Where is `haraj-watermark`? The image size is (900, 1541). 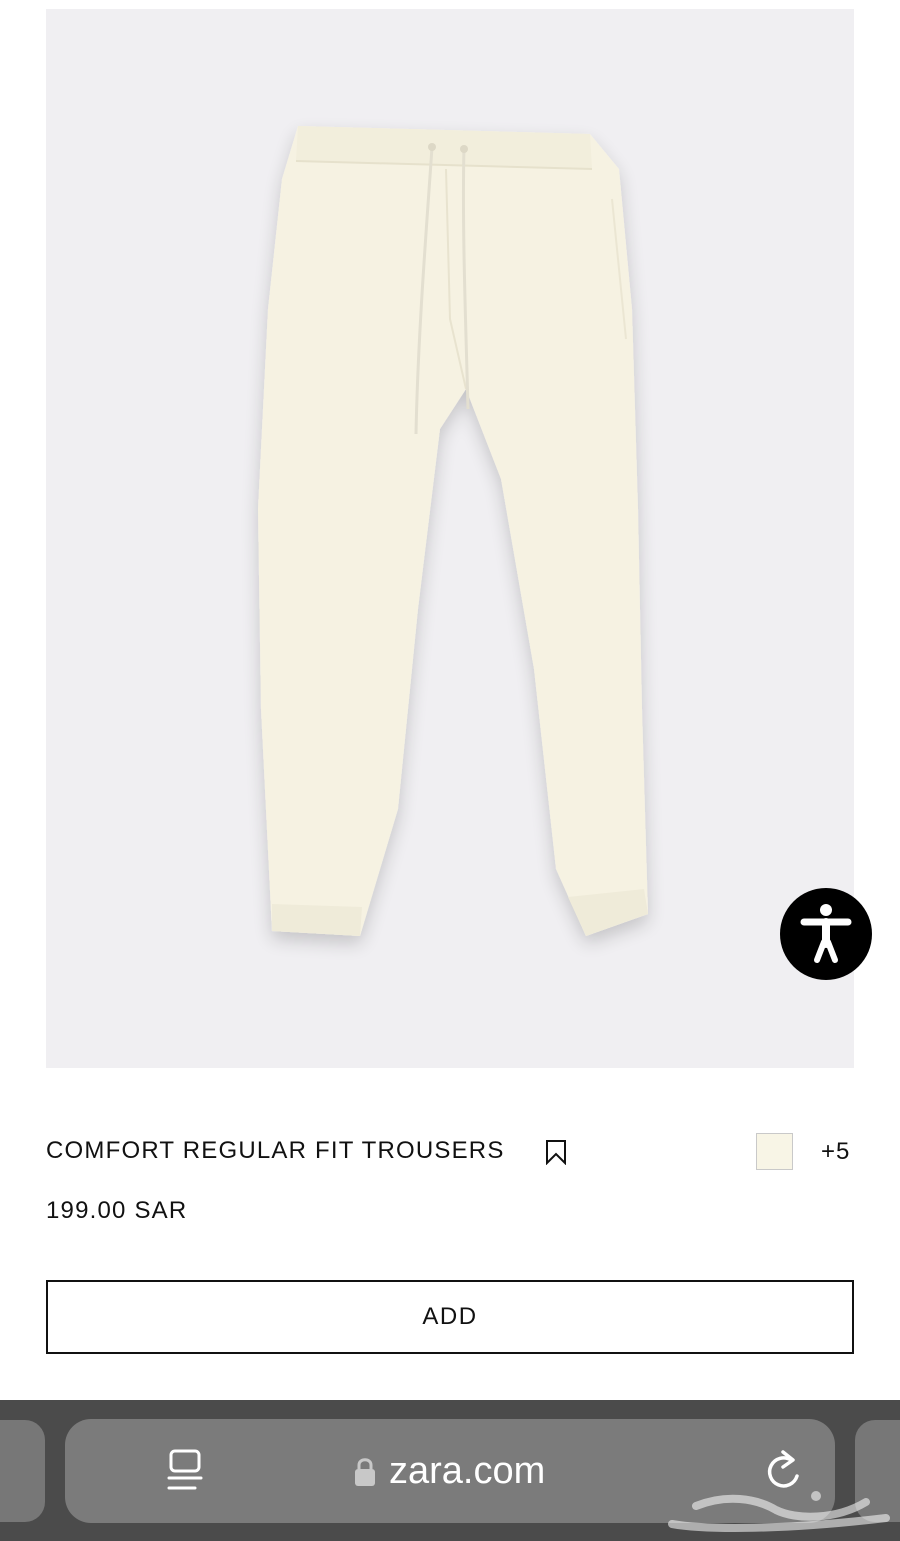 haraj-watermark is located at coordinates (779, 1511).